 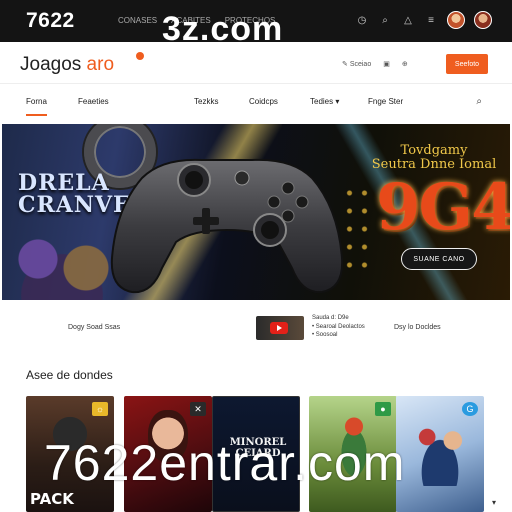 I want to click on header-link-1-label: Sceiao, so click(x=360, y=64).